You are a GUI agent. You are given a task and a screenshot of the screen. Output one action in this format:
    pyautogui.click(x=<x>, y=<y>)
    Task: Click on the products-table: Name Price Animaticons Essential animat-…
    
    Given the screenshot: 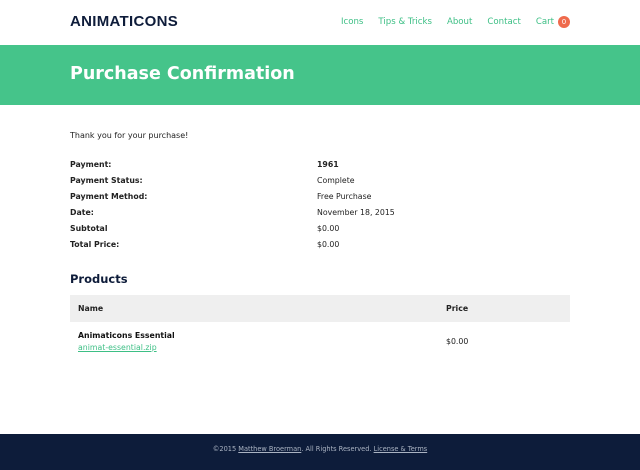 What is the action you would take?
    pyautogui.click(x=320, y=326)
    